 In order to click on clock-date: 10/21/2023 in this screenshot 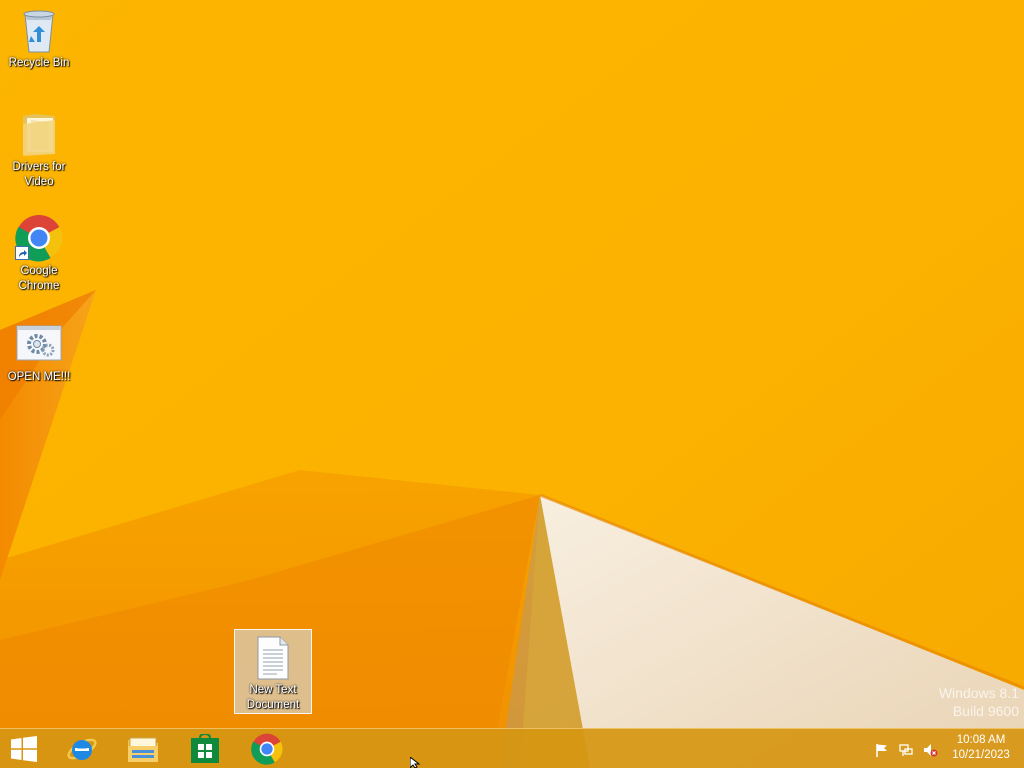, I will do `click(981, 755)`.